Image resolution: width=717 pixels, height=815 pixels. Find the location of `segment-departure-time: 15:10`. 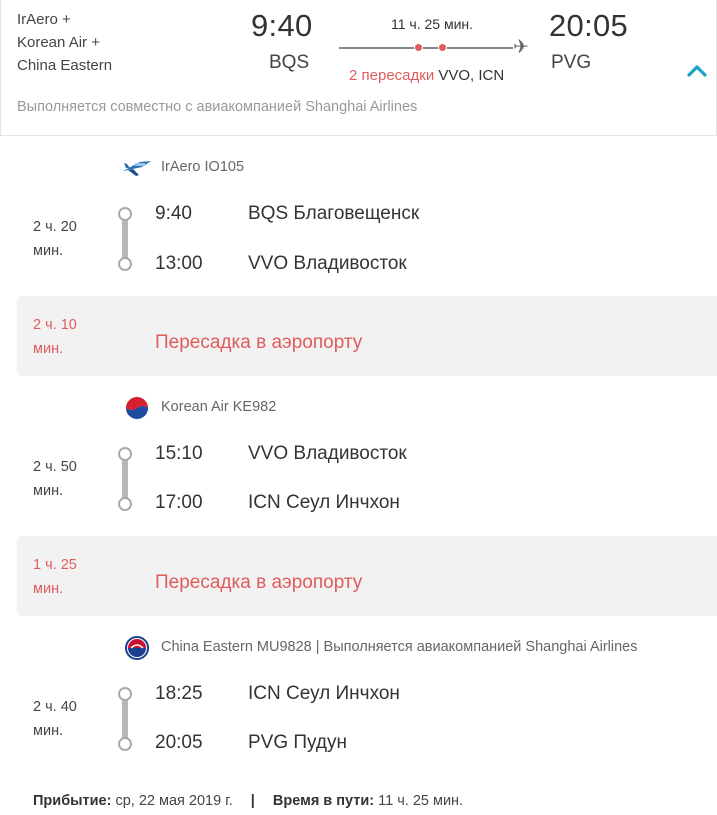

segment-departure-time: 15:10 is located at coordinates (179, 453).